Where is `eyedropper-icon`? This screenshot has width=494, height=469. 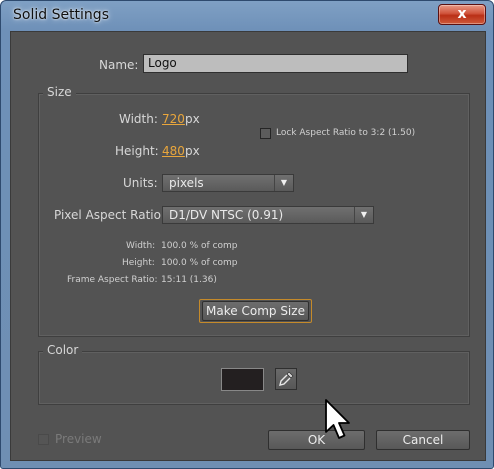
eyedropper-icon is located at coordinates (286, 378).